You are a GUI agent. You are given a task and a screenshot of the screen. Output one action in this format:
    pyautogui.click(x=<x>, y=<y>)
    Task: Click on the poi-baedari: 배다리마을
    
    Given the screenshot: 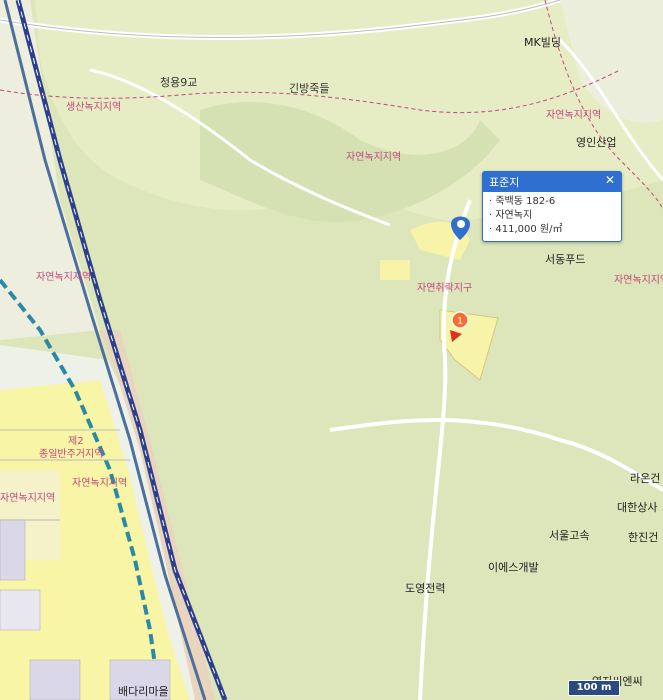 What is the action you would take?
    pyautogui.click(x=143, y=691)
    